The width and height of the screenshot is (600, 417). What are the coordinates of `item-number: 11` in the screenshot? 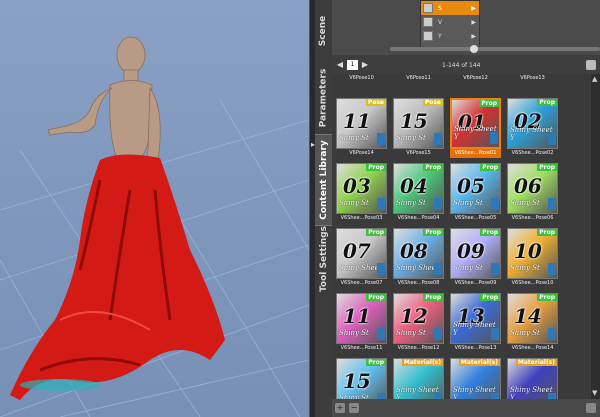 It's located at (357, 121).